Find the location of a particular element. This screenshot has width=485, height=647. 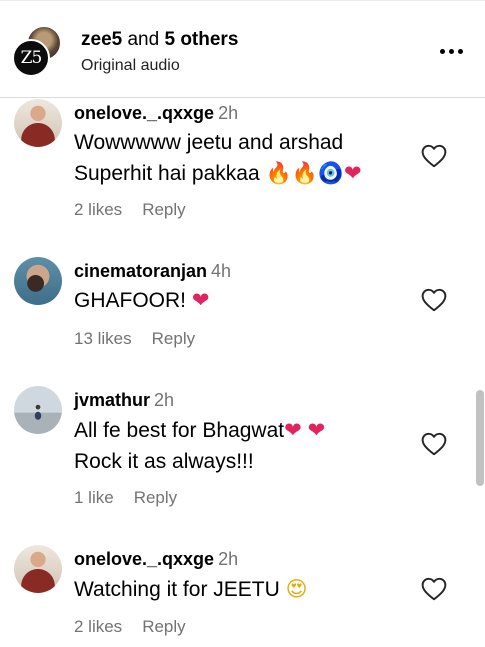

like-count: 1 like is located at coordinates (94, 497).